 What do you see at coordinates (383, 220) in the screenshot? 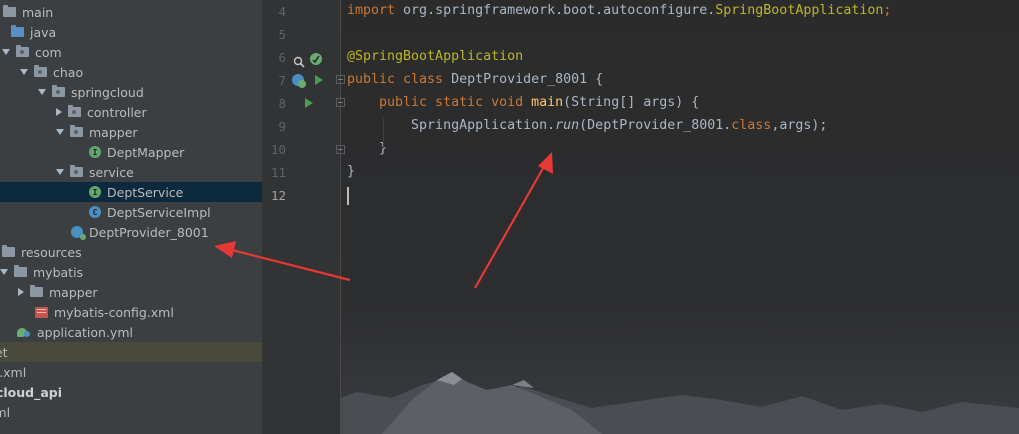
I see `annotation-arrows` at bounding box center [383, 220].